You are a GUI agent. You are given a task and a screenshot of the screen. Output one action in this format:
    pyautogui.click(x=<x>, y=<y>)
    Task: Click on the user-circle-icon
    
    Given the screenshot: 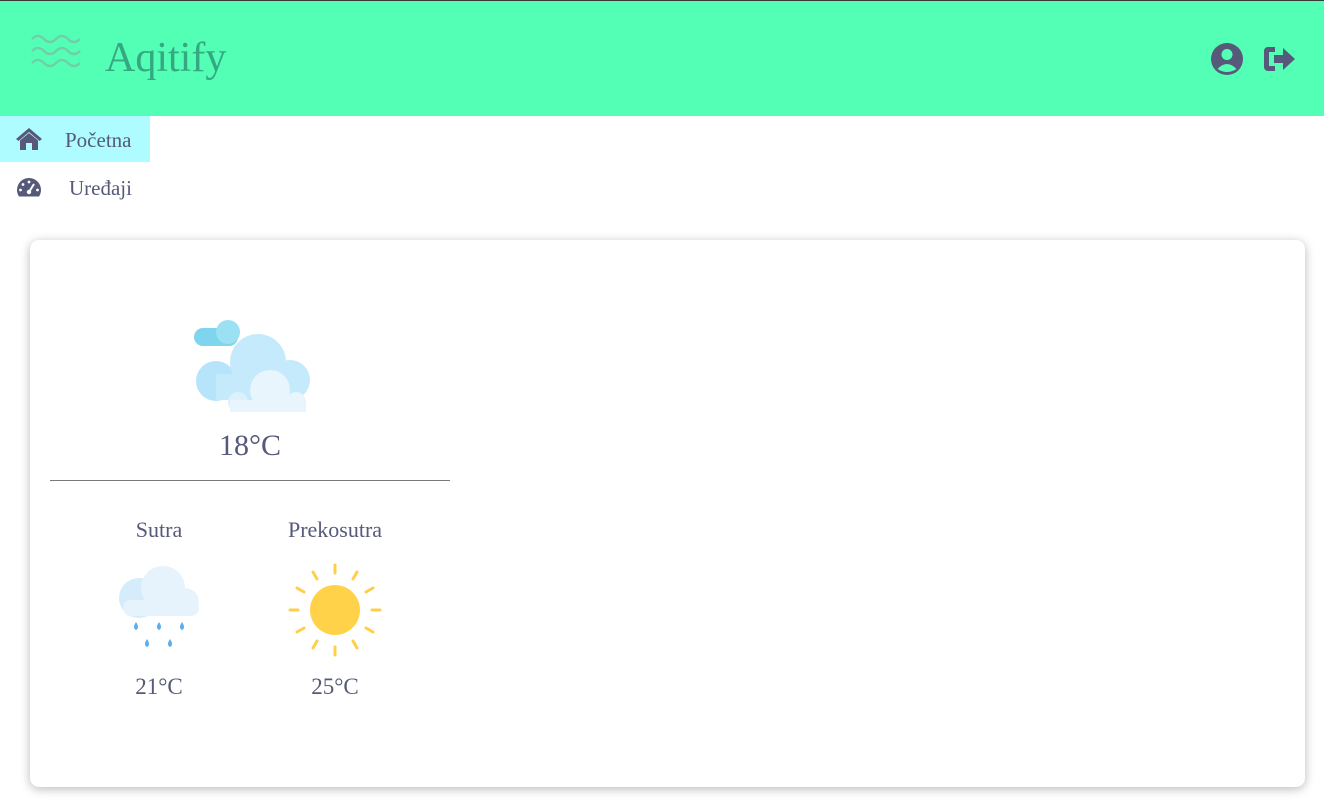 What is the action you would take?
    pyautogui.click(x=1227, y=59)
    